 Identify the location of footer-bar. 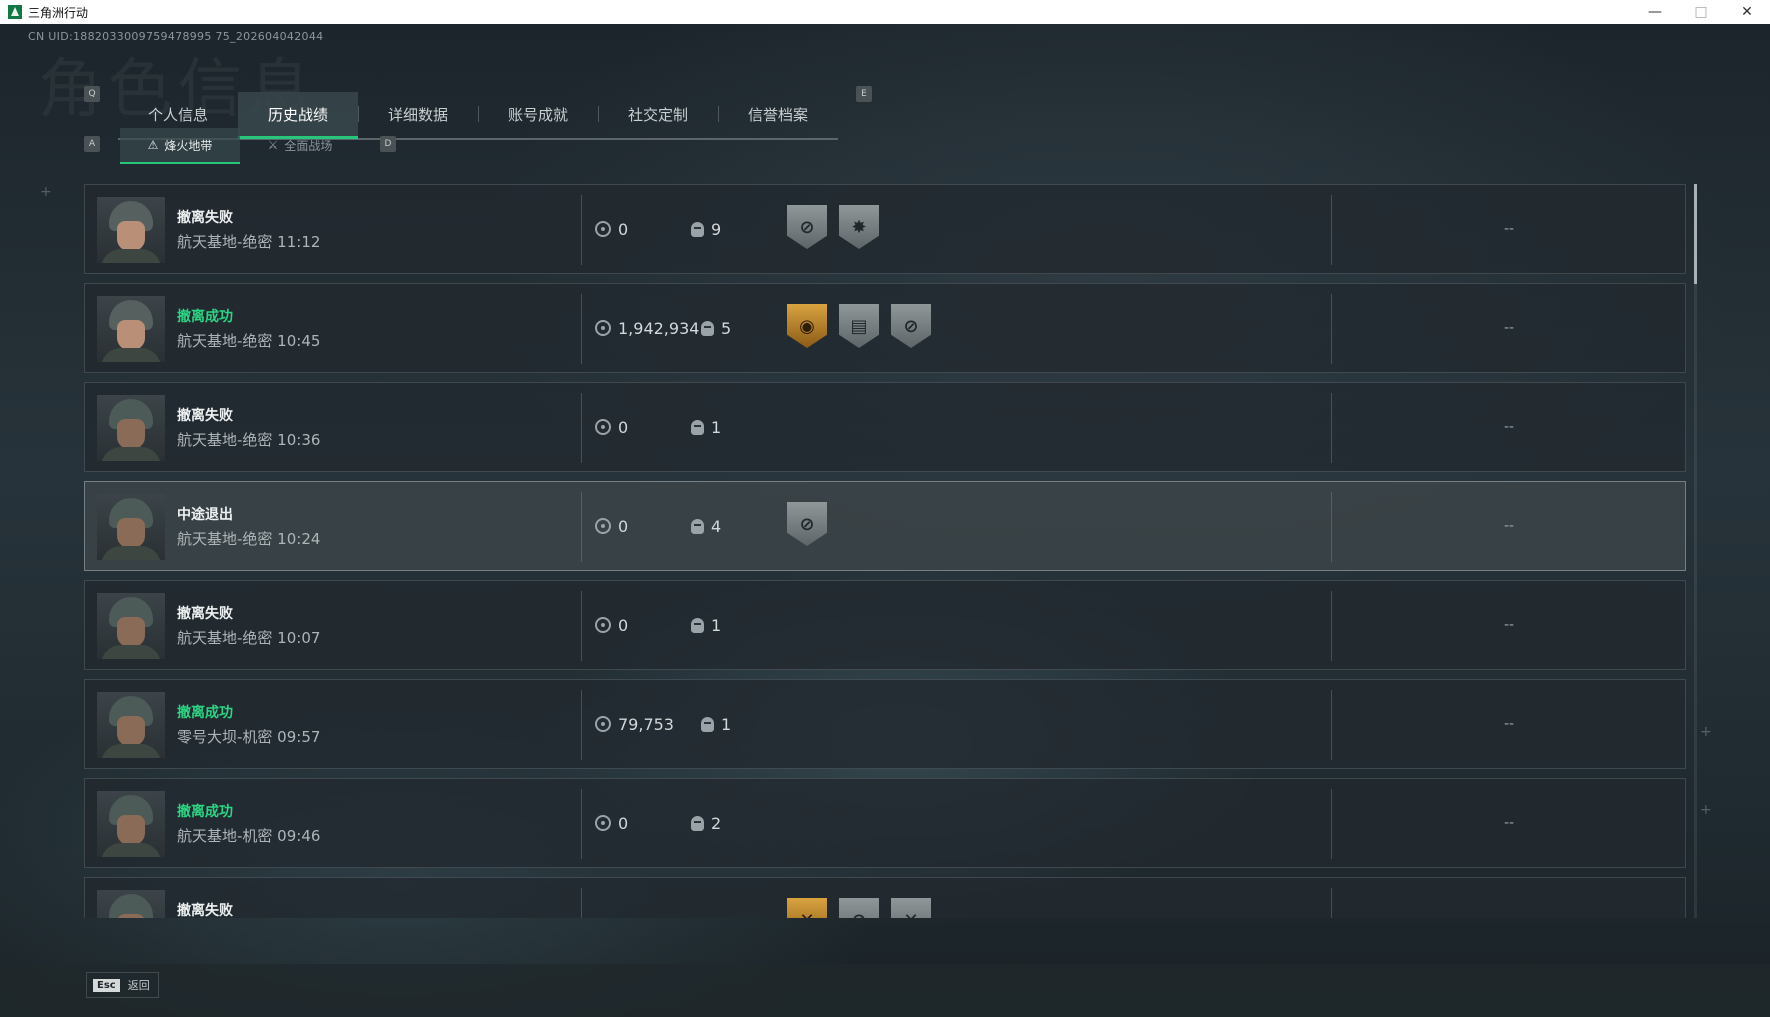
(885, 990).